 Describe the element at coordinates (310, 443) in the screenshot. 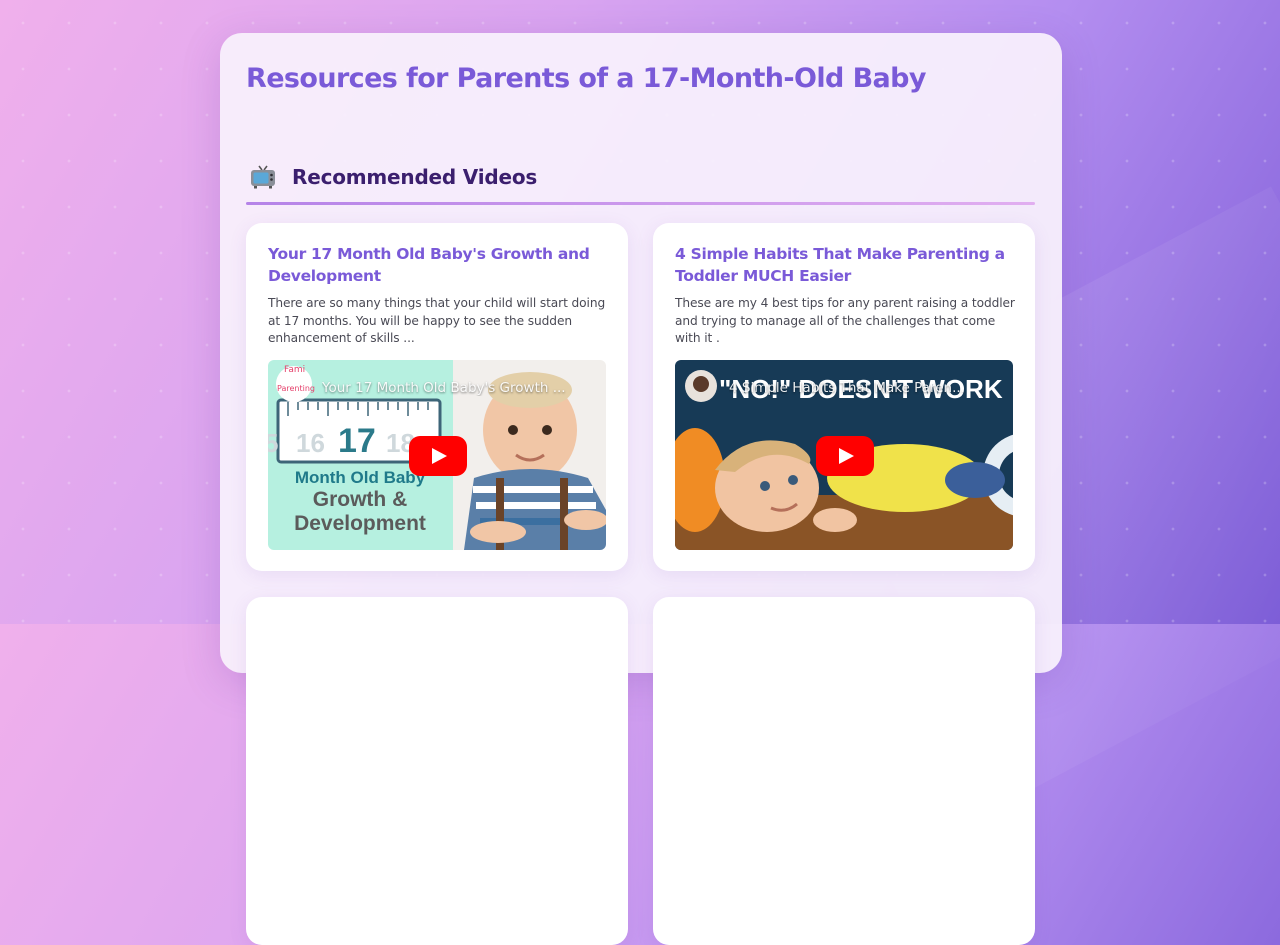

I see `ruler-number: 16` at that location.